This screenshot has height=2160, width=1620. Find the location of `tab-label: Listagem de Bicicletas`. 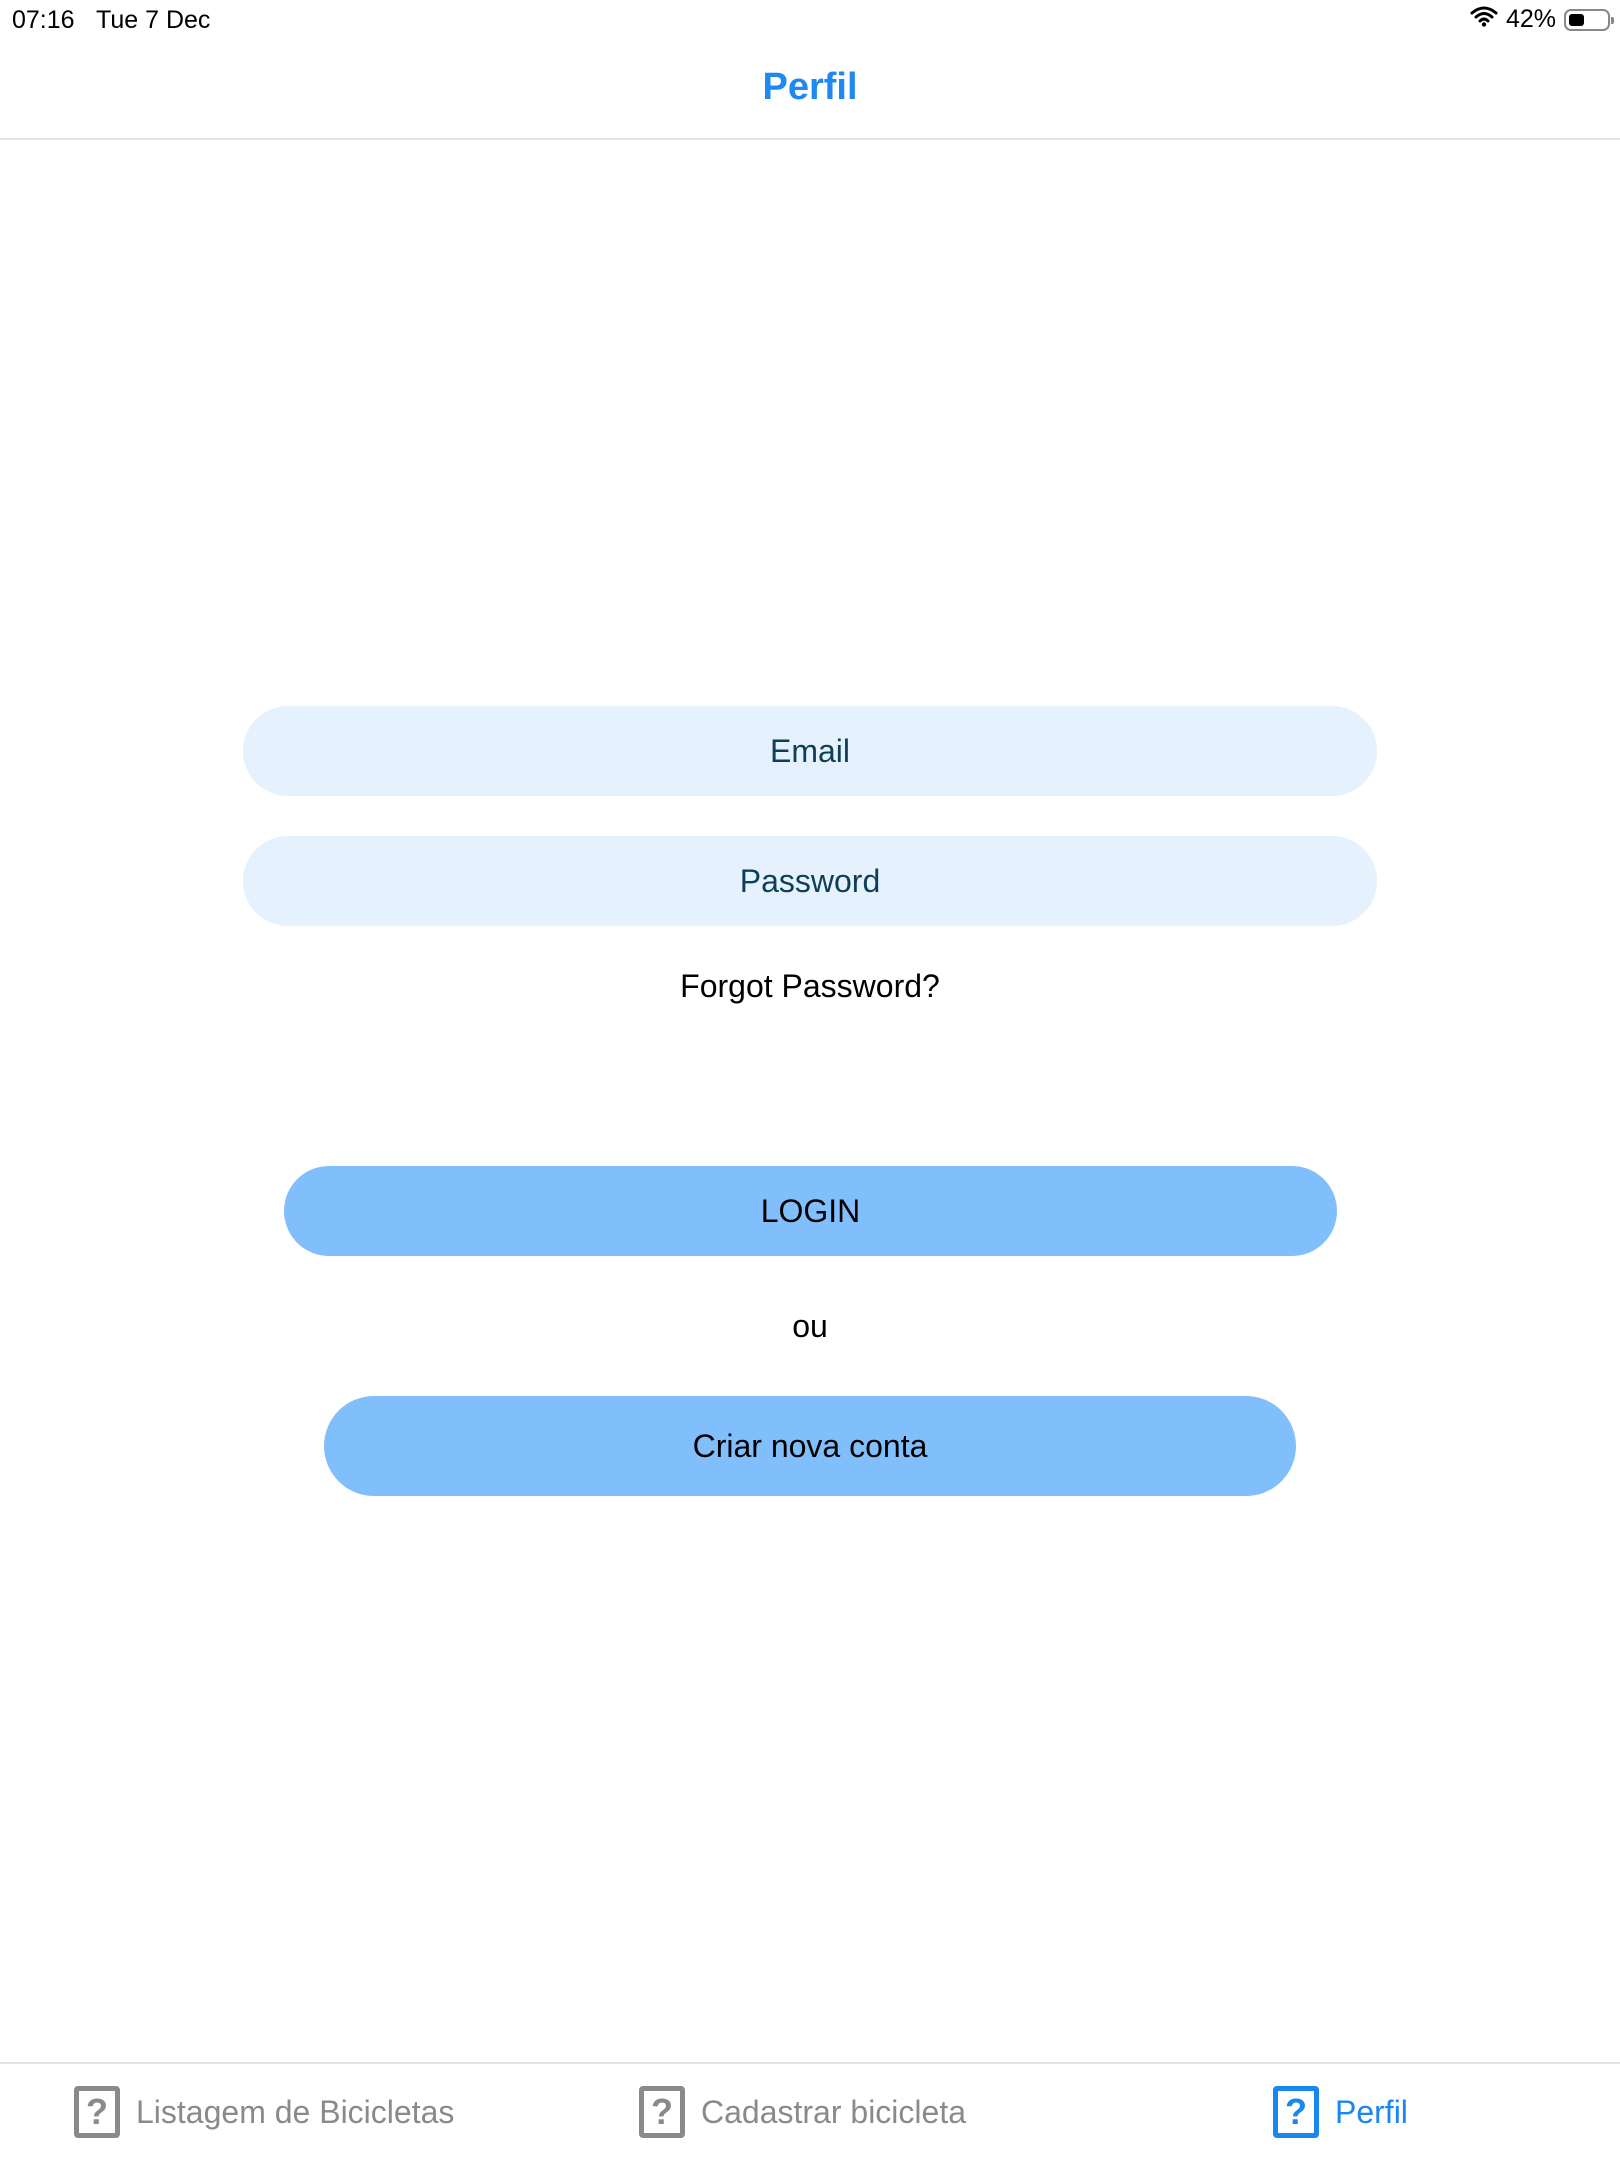

tab-label: Listagem de Bicicletas is located at coordinates (295, 2111).